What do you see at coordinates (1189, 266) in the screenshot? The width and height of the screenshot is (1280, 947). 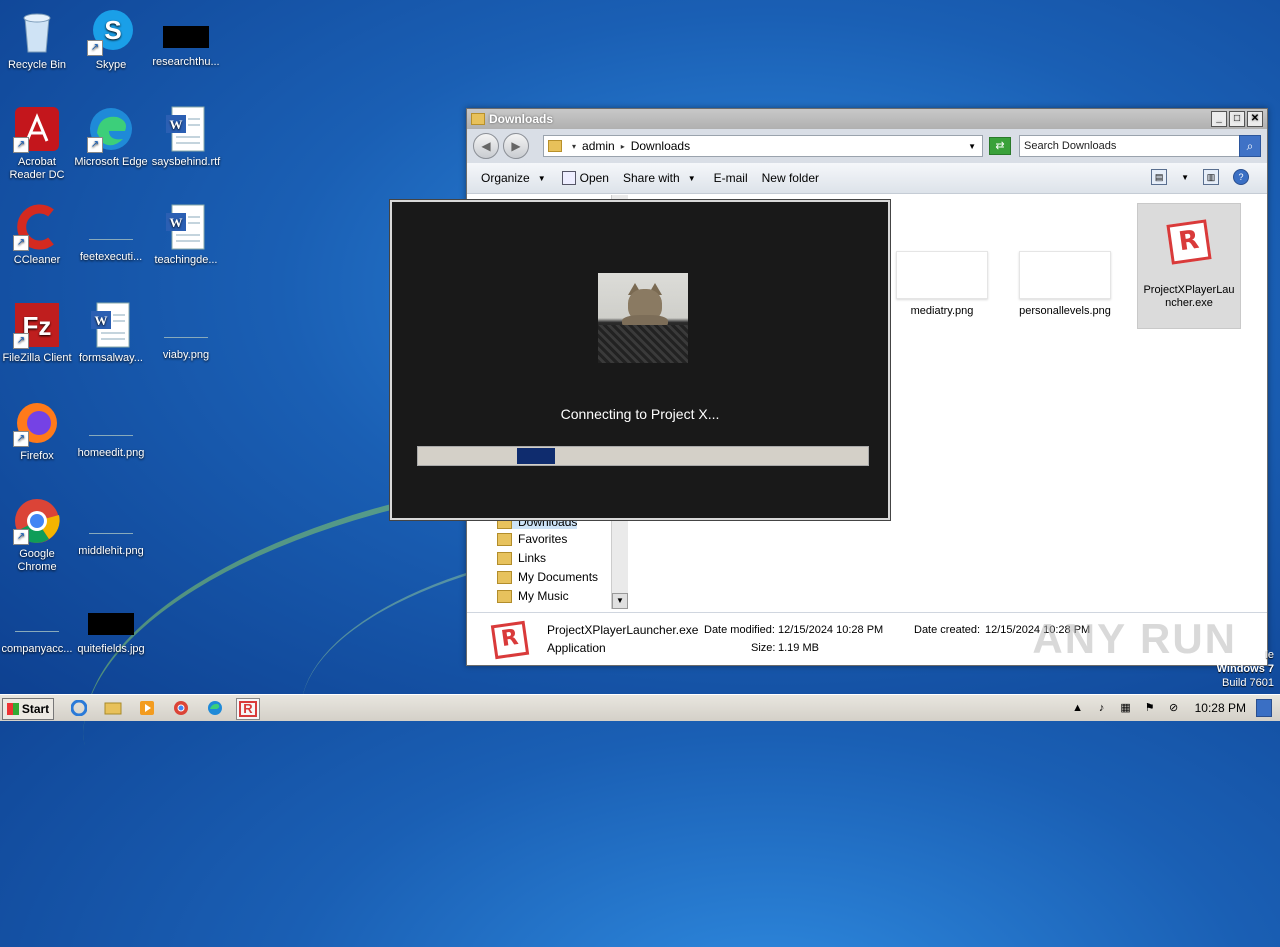 I see `file-item-projectx-launcher: R ProjectXPlayerLauncher.exe` at bounding box center [1189, 266].